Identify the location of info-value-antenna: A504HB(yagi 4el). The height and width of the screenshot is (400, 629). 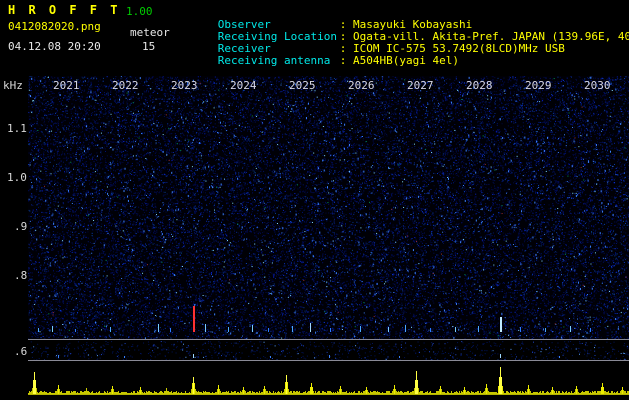
(406, 60).